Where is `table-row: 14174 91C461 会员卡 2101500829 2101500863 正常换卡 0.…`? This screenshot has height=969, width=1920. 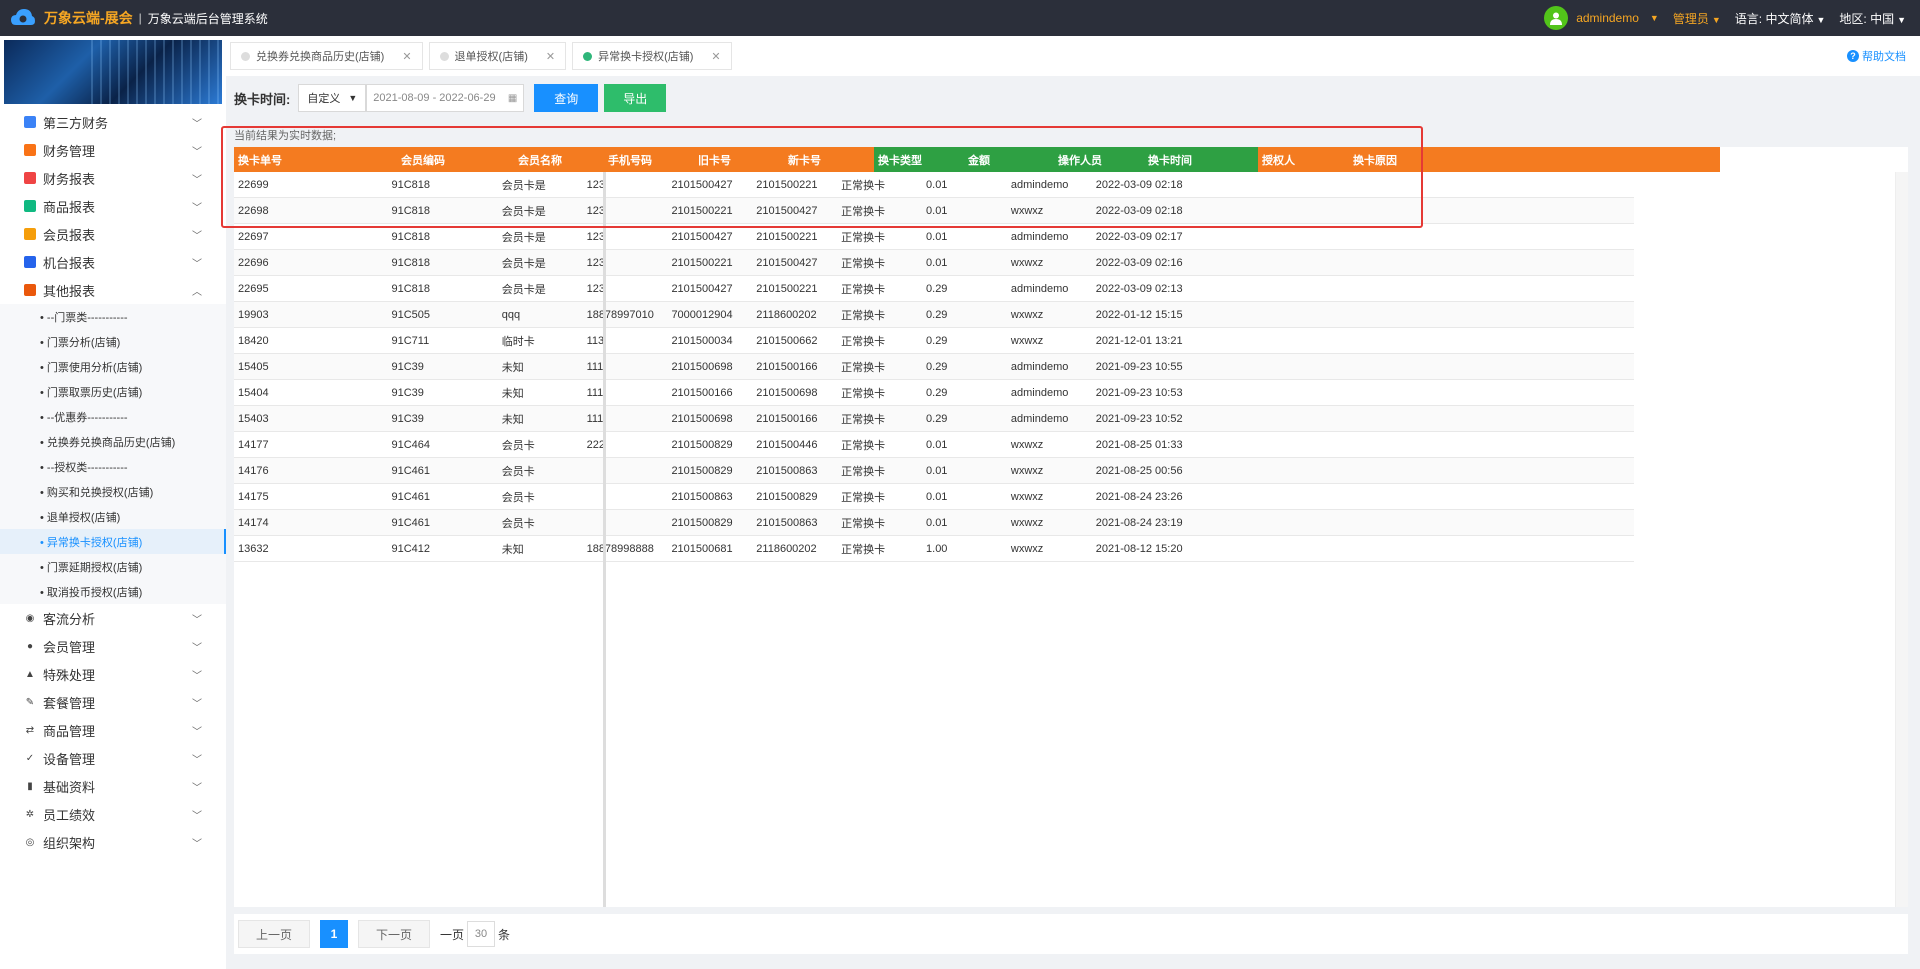 table-row: 14174 91C461 会员卡 2101500829 2101500863 正常换卡 0.… is located at coordinates (934, 523).